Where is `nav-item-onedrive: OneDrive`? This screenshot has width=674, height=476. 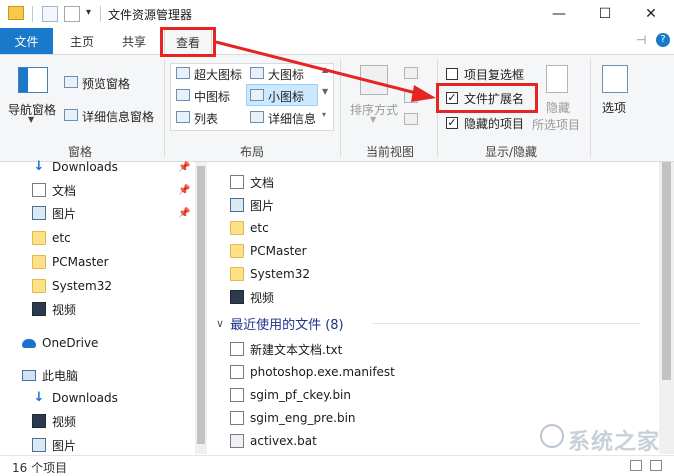 nav-item-onedrive: OneDrive is located at coordinates (60, 343).